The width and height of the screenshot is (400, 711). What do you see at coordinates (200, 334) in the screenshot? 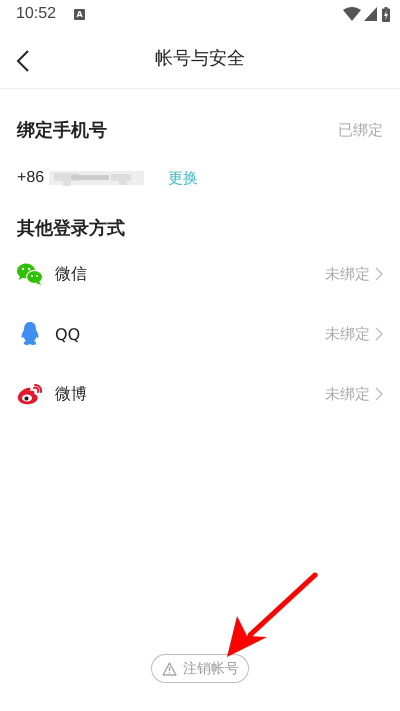
I see `login-method-row: QQ 未绑定` at bounding box center [200, 334].